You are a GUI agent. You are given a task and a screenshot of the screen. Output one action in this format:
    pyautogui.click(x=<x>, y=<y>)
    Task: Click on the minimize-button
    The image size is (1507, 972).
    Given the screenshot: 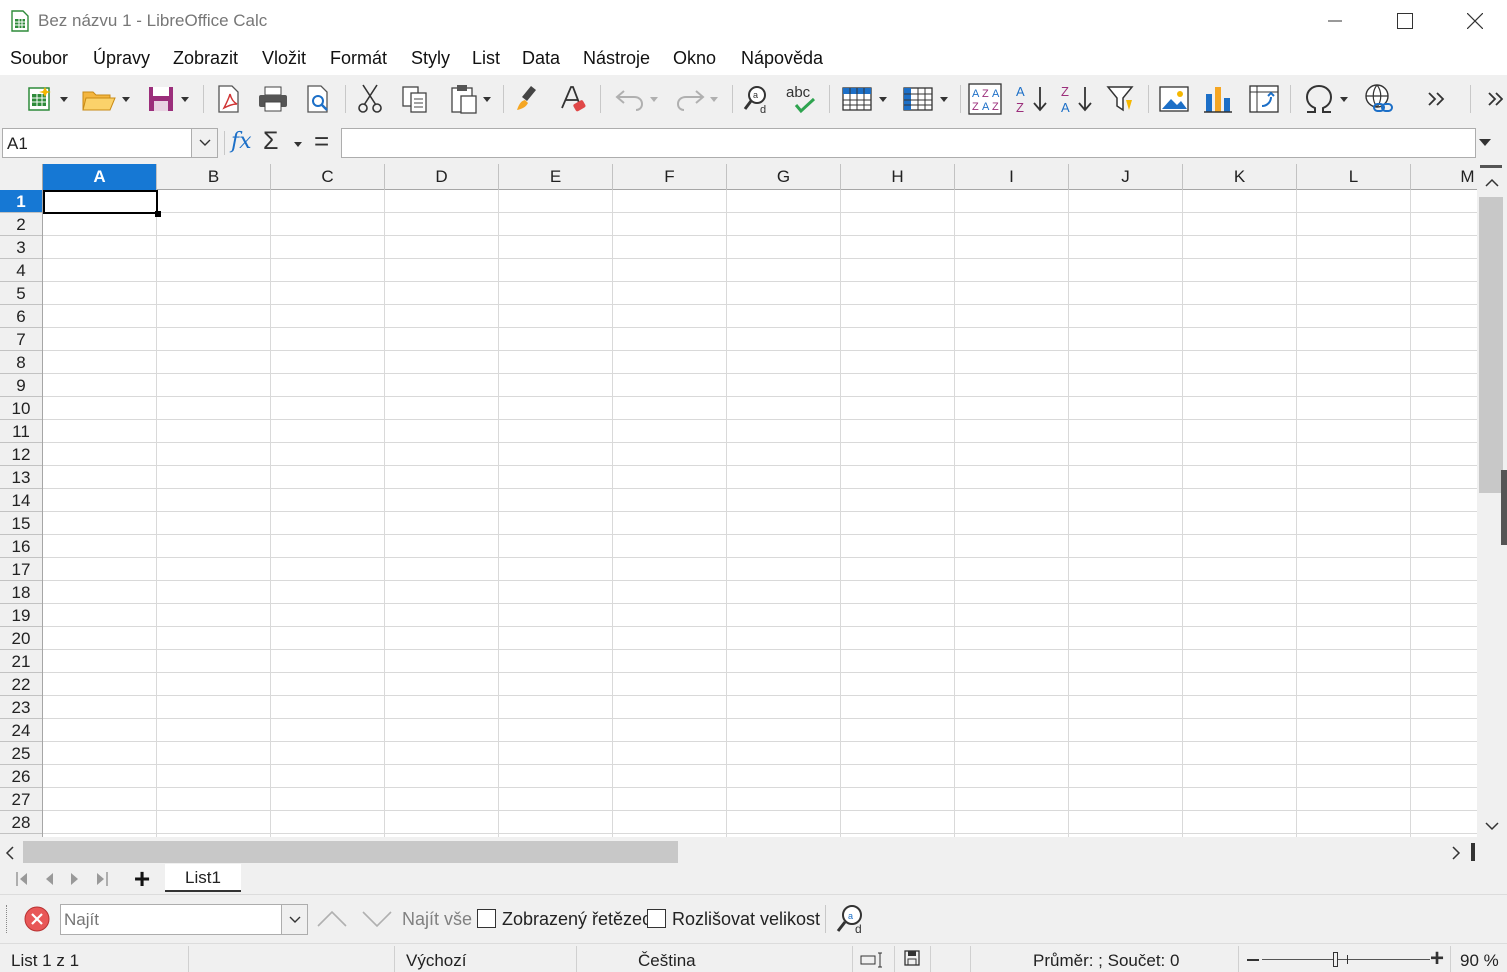 What is the action you would take?
    pyautogui.click(x=1335, y=21)
    